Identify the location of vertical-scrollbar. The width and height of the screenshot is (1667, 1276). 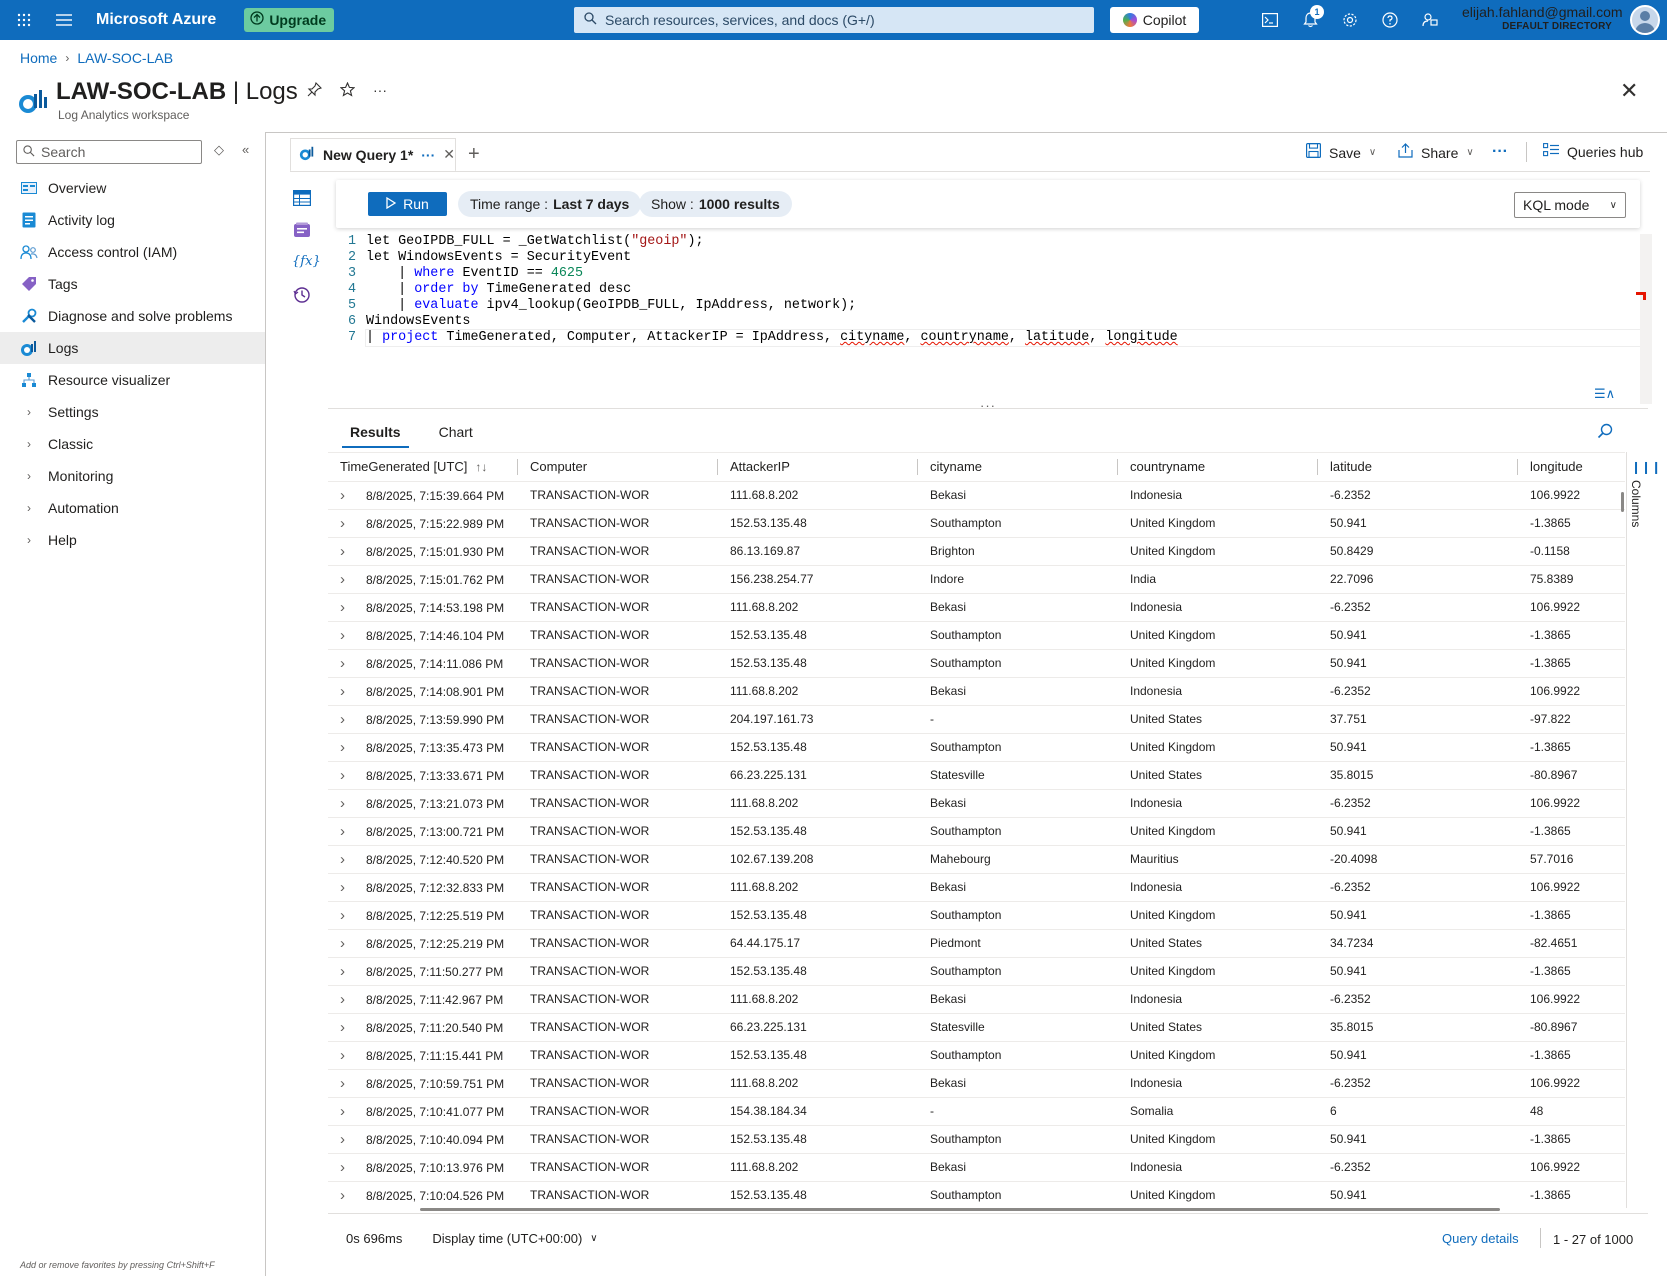
(1622, 502).